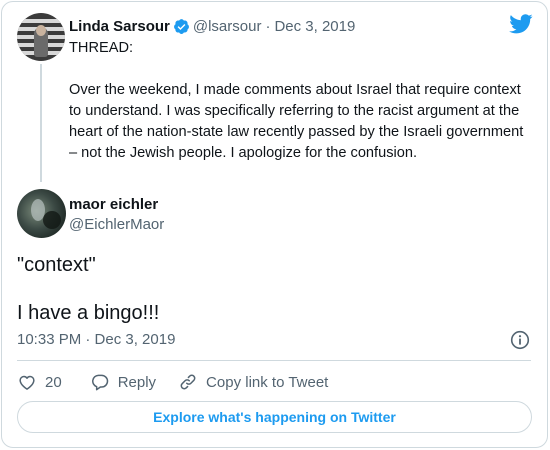  I want to click on like-count: 20, so click(53, 382).